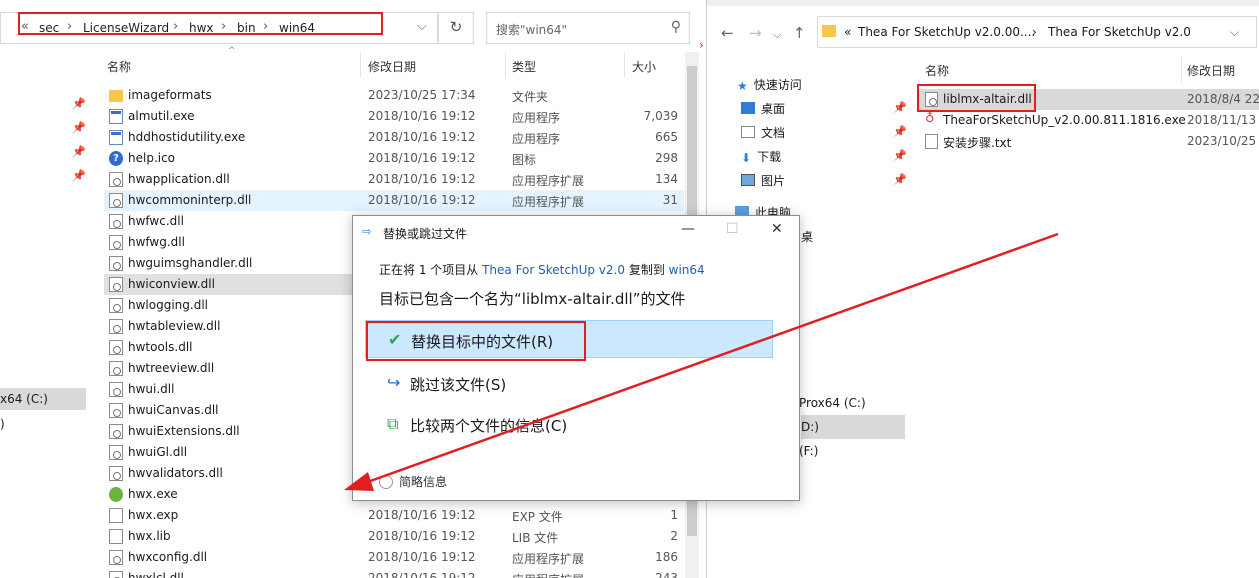 The height and width of the screenshot is (578, 1259). I want to click on close-button: ✕, so click(777, 229).